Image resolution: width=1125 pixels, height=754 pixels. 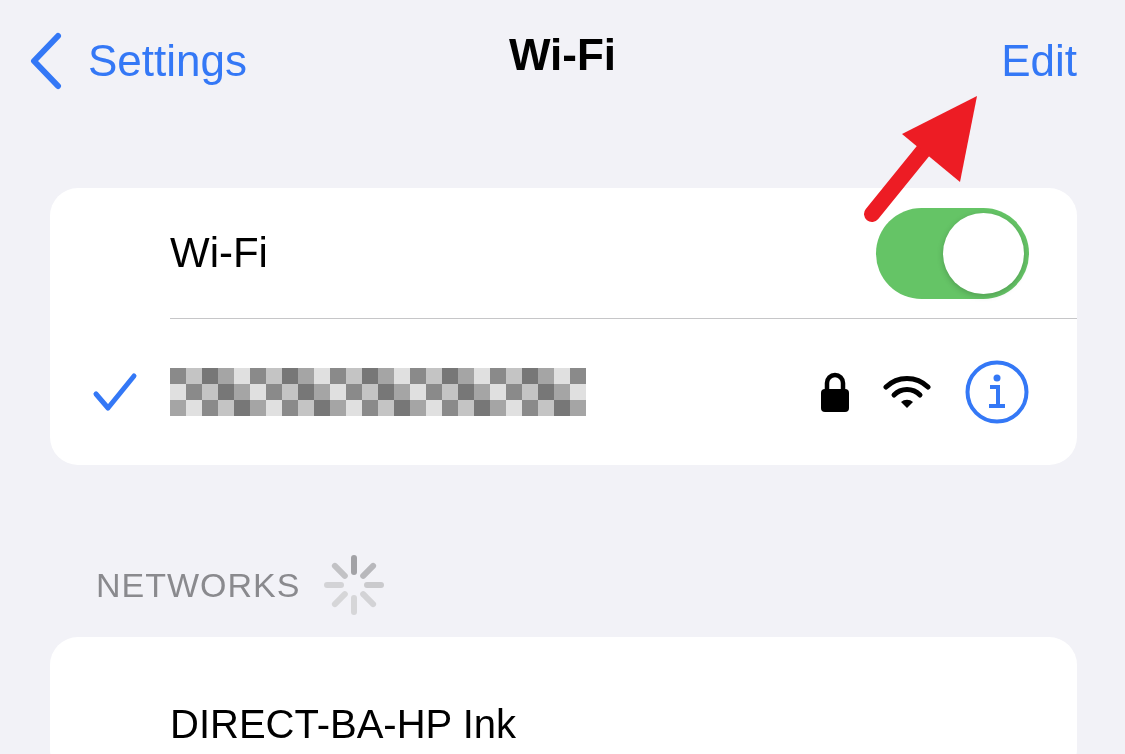 What do you see at coordinates (198, 585) in the screenshot?
I see `networks-header: NETWORKS` at bounding box center [198, 585].